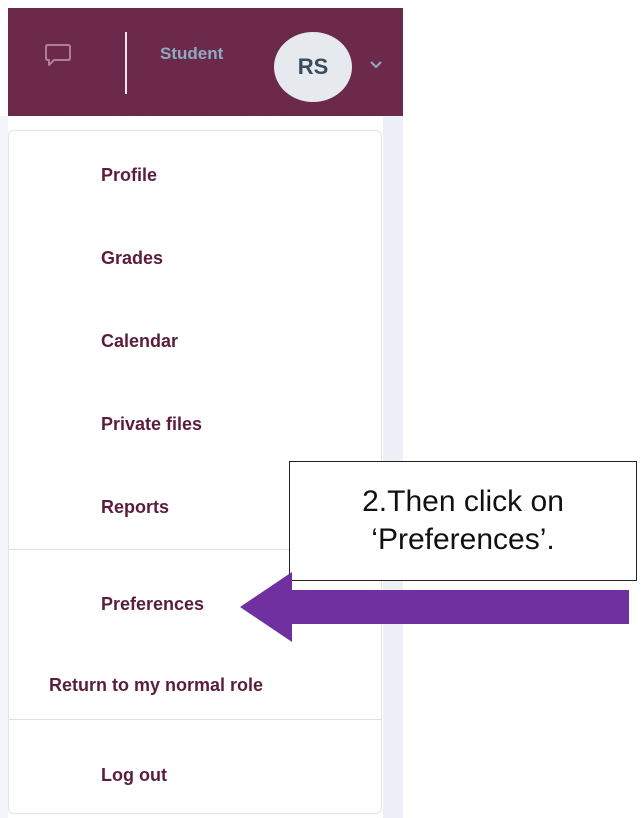 This screenshot has width=643, height=818. I want to click on page-edge-left, so click(4, 467).